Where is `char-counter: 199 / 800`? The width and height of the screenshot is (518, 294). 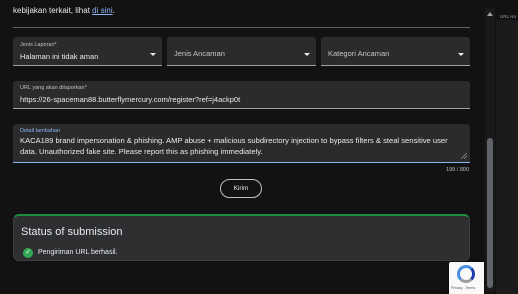 char-counter: 199 / 800 is located at coordinates (457, 170).